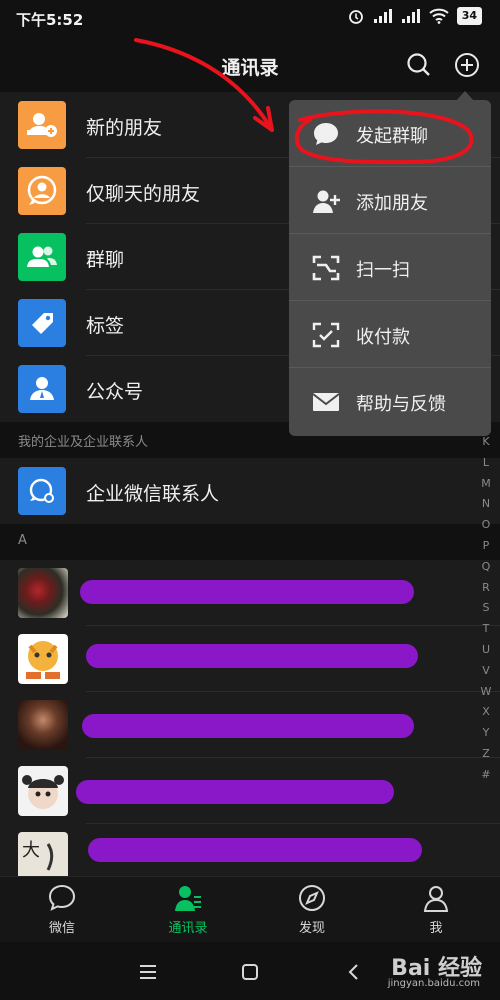 This screenshot has height=1000, width=500. I want to click on watermark-url: jingyan.baidu.com, so click(433, 983).